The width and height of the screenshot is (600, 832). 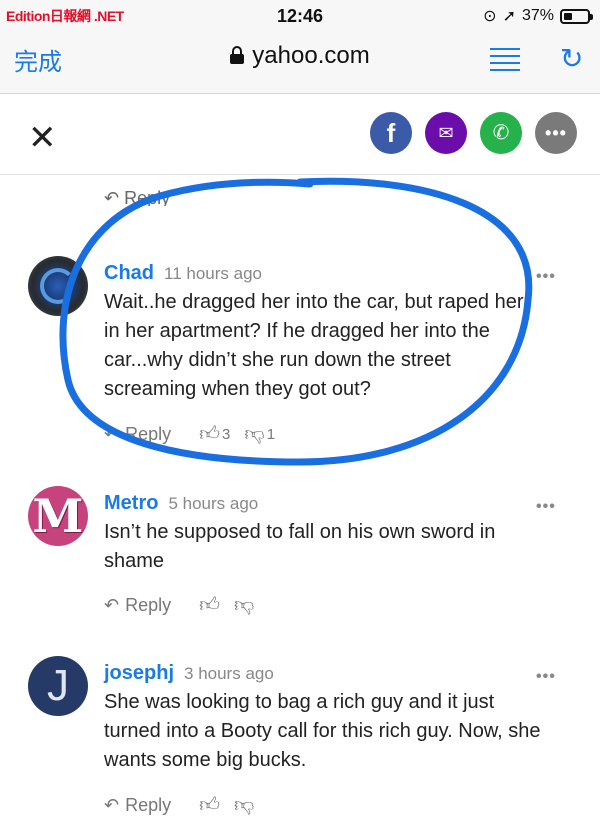 What do you see at coordinates (58, 516) in the screenshot?
I see `avatar: M` at bounding box center [58, 516].